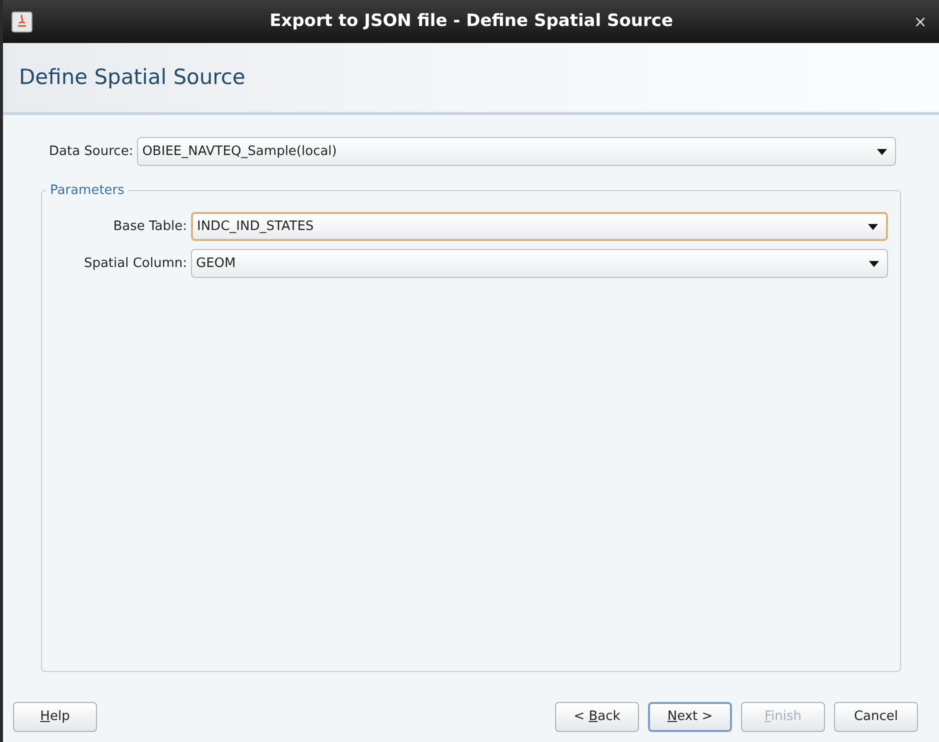 The width and height of the screenshot is (939, 742). What do you see at coordinates (132, 77) in the screenshot?
I see `page-title: Define Spatial Source` at bounding box center [132, 77].